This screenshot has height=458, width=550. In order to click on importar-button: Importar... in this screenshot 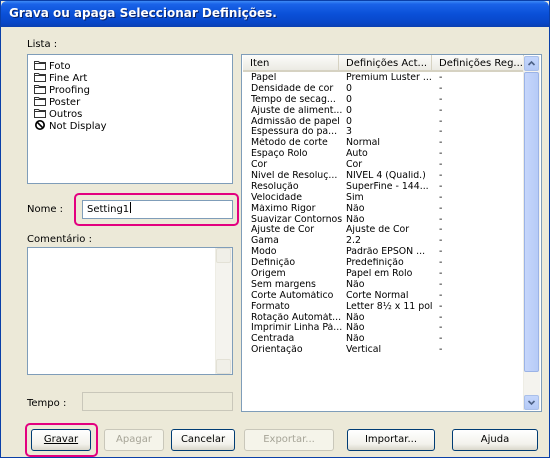, I will do `click(391, 440)`.